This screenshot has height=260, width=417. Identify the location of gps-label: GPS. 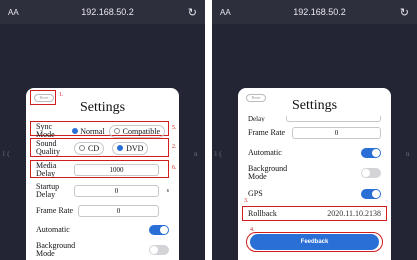
(255, 193).